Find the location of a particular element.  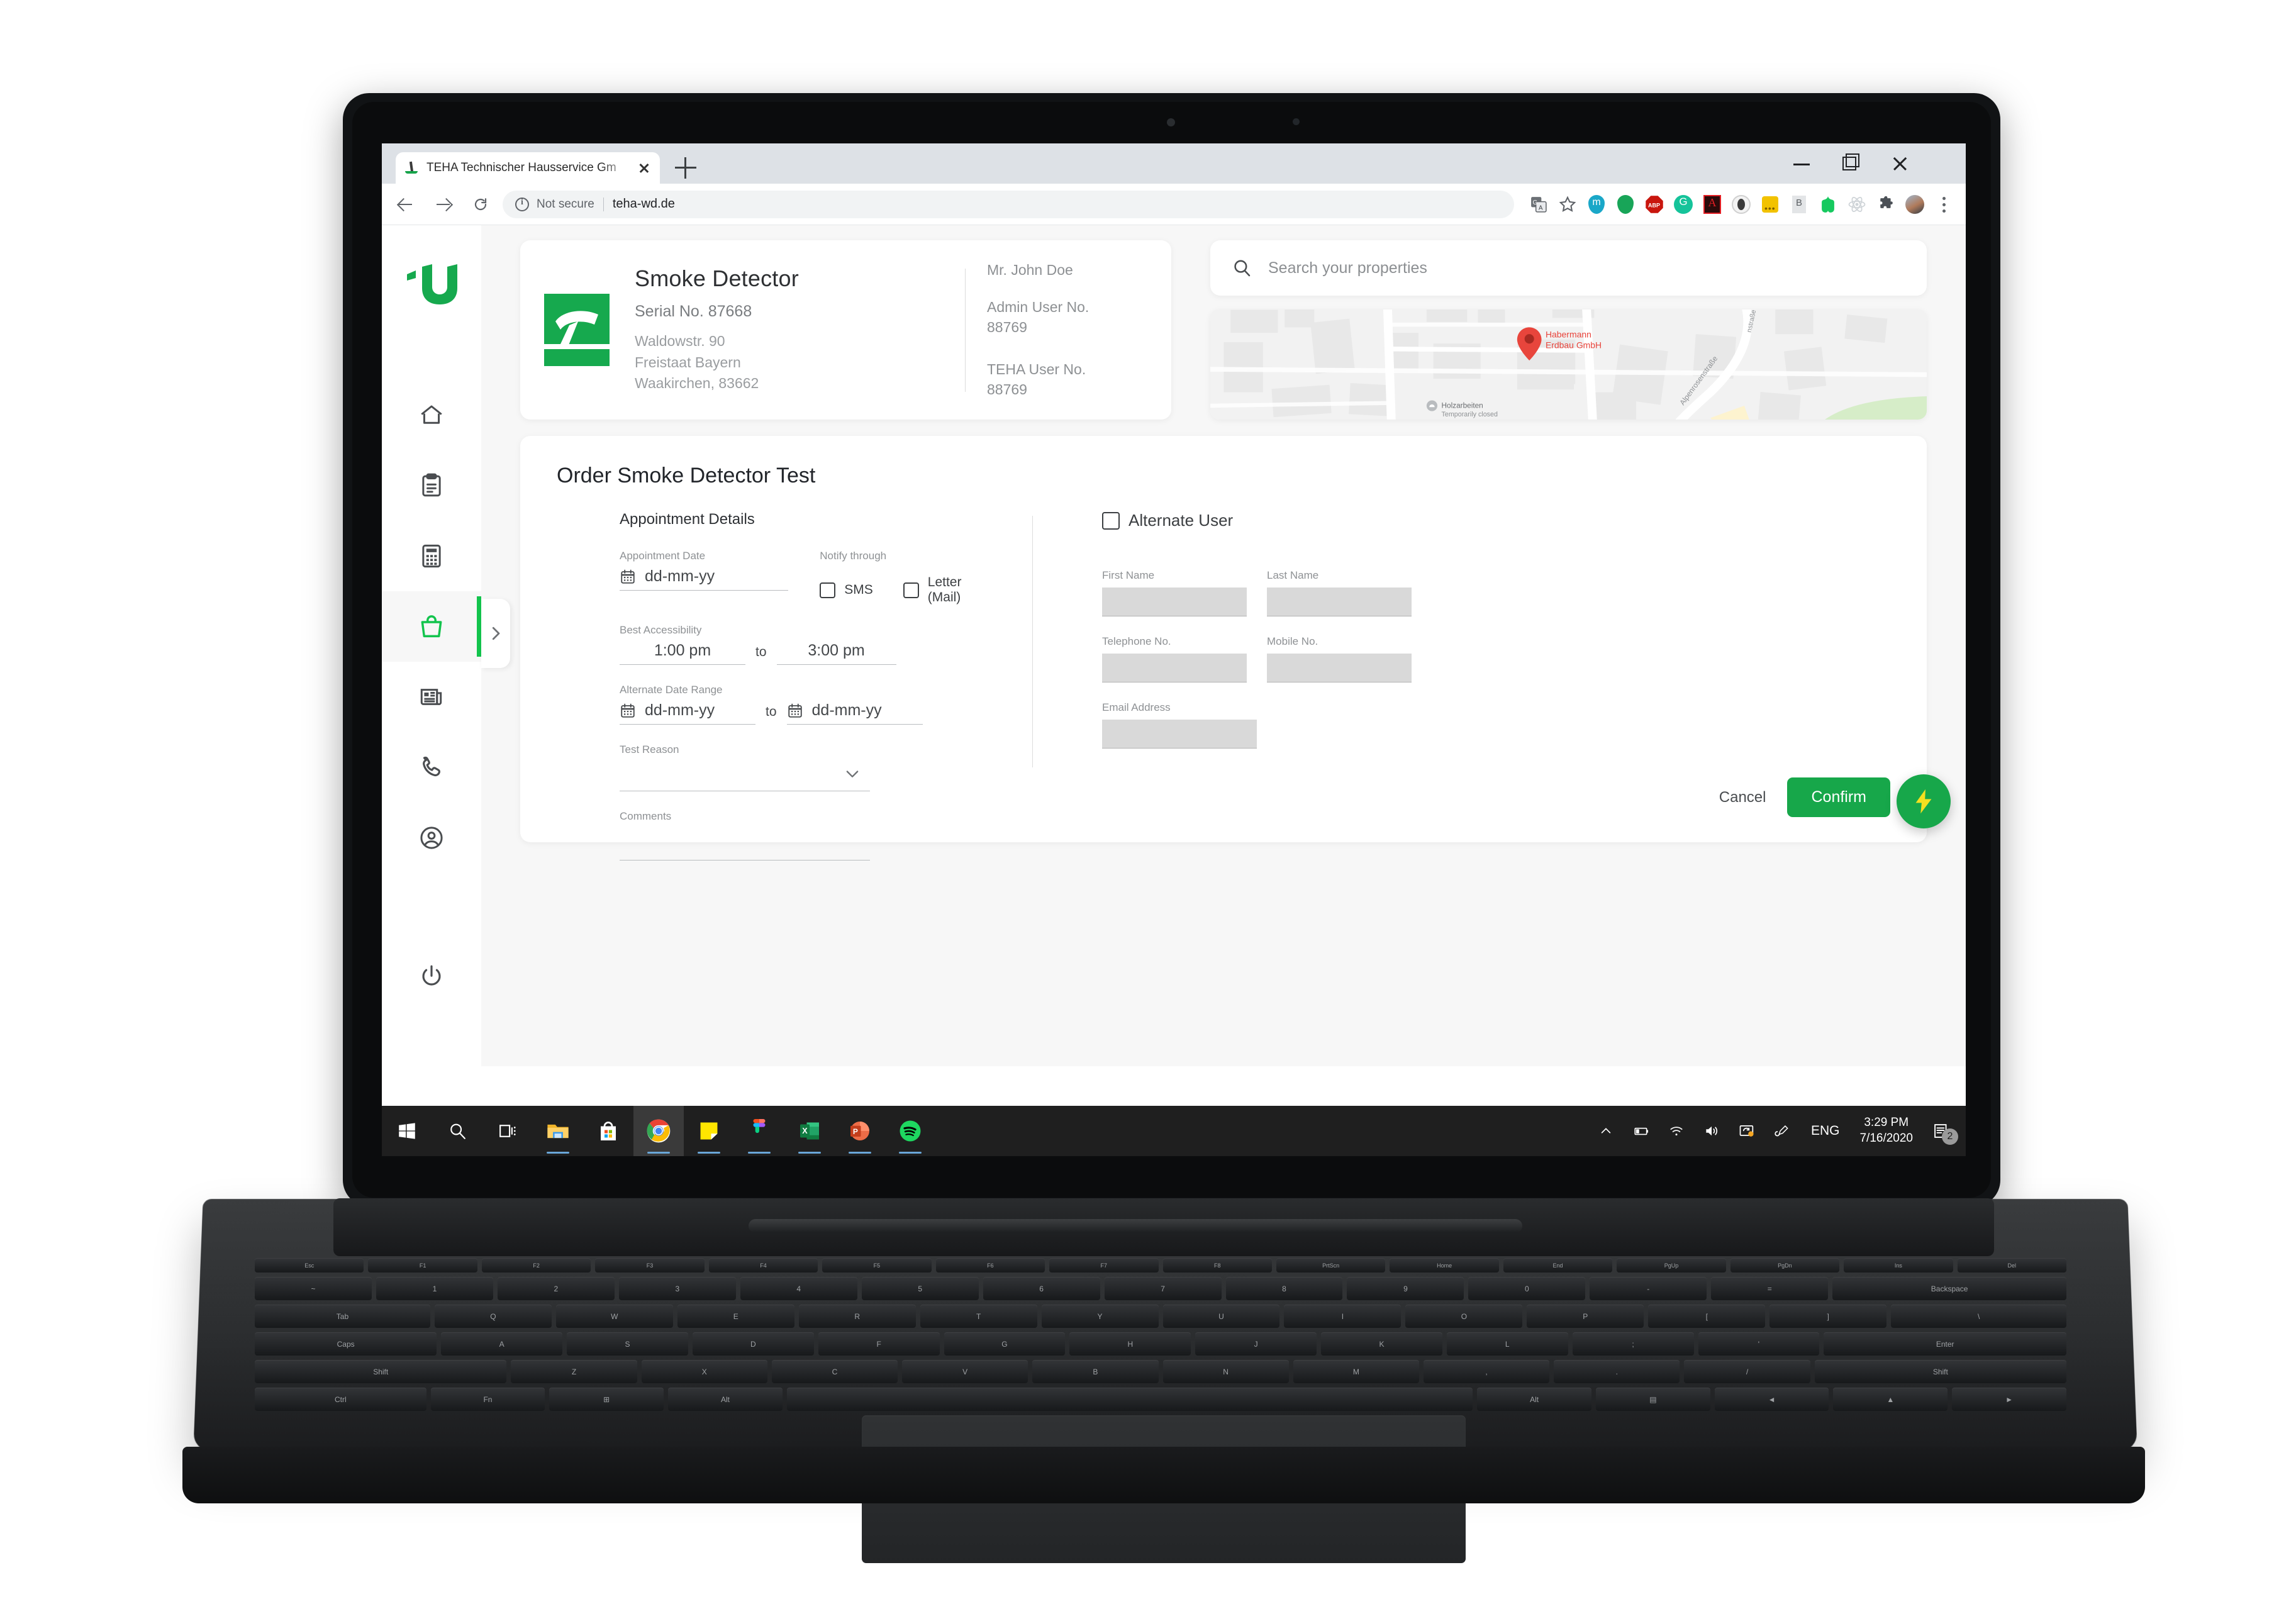

google-chrome is located at coordinates (658, 1131).